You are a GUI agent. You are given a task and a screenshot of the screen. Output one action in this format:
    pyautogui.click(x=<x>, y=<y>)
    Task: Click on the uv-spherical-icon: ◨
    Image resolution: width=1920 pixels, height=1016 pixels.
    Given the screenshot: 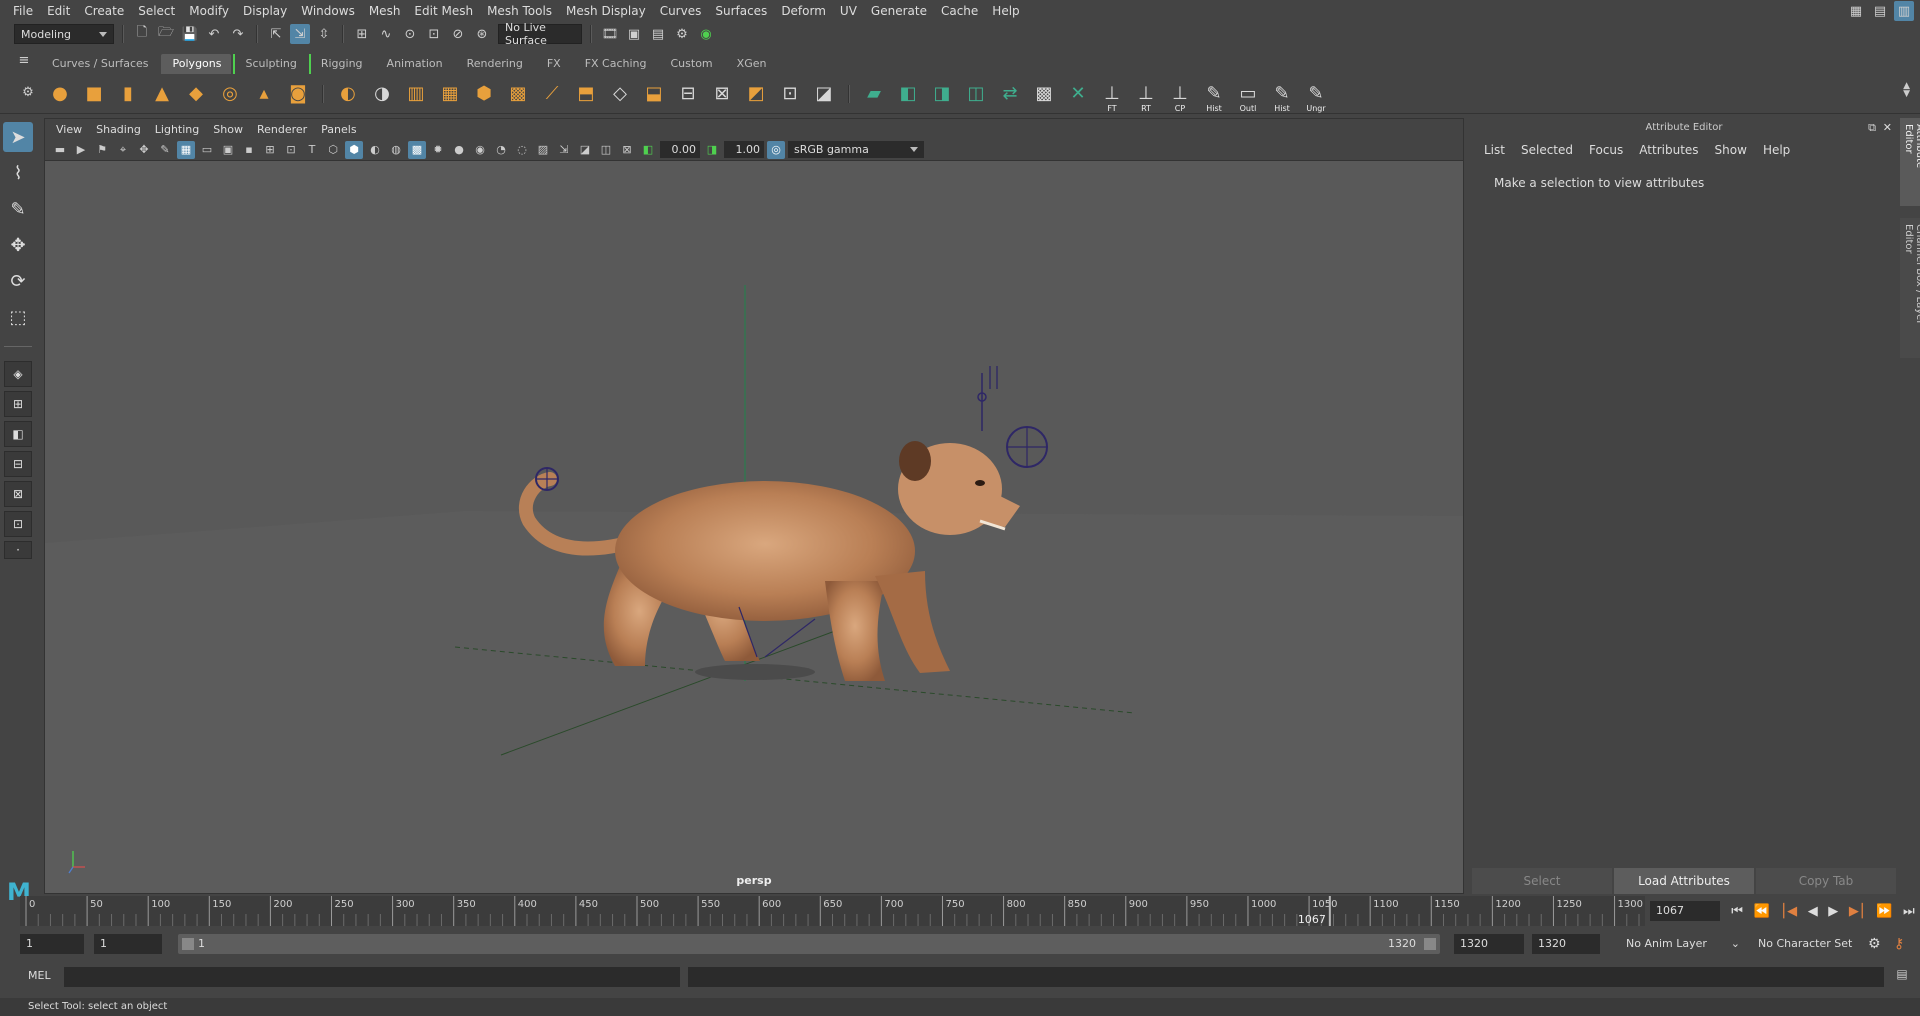 What is the action you would take?
    pyautogui.click(x=942, y=94)
    